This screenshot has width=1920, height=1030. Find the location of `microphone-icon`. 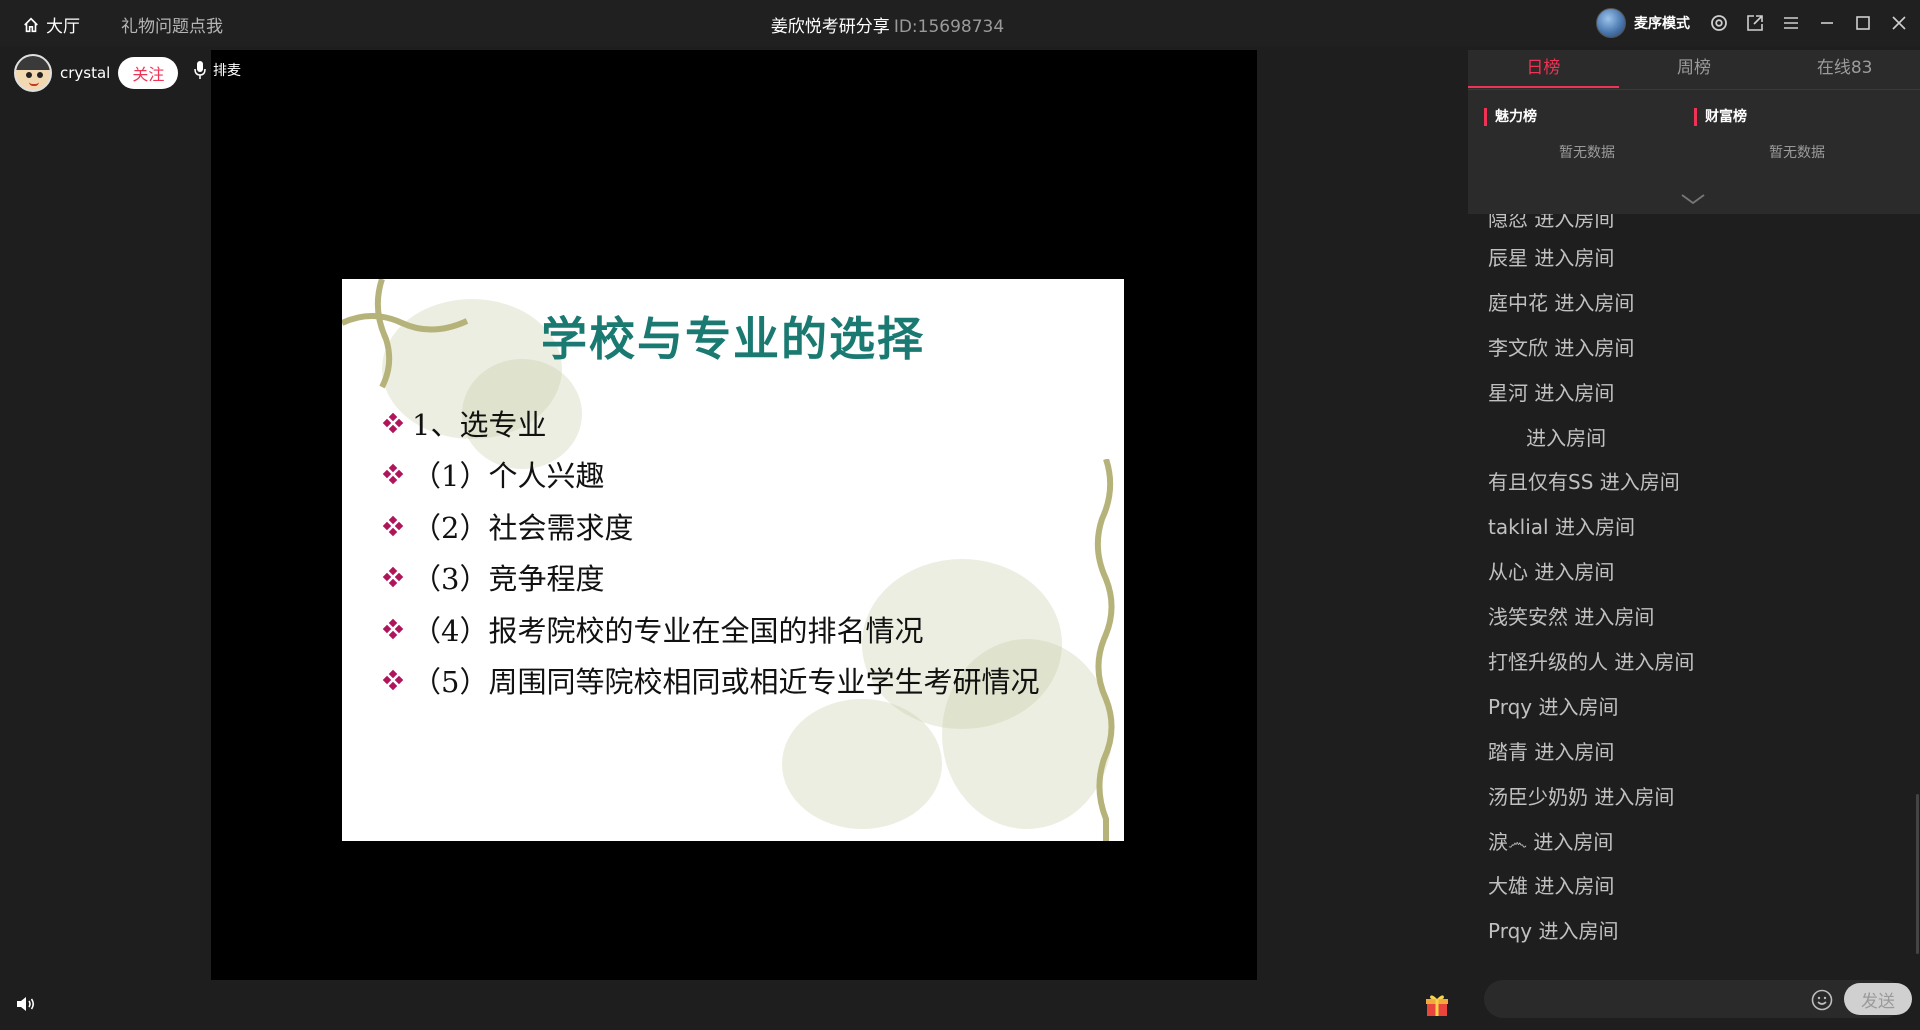

microphone-icon is located at coordinates (200, 70).